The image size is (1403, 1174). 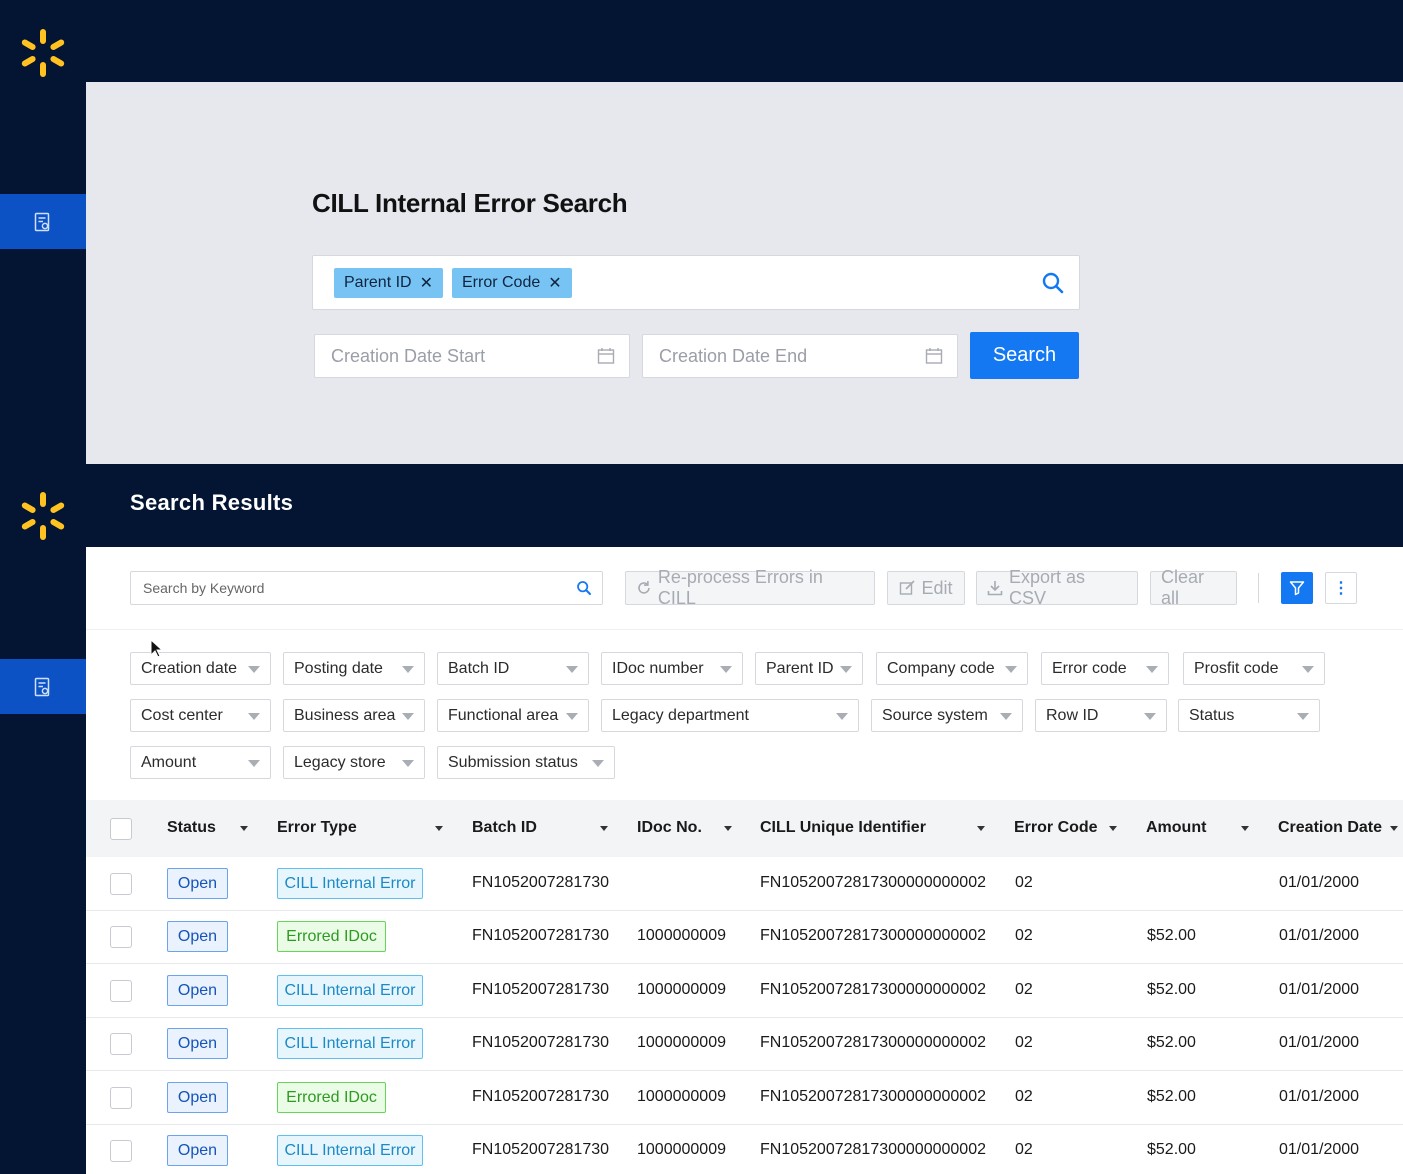 I want to click on results-title: Search Results, so click(x=212, y=502).